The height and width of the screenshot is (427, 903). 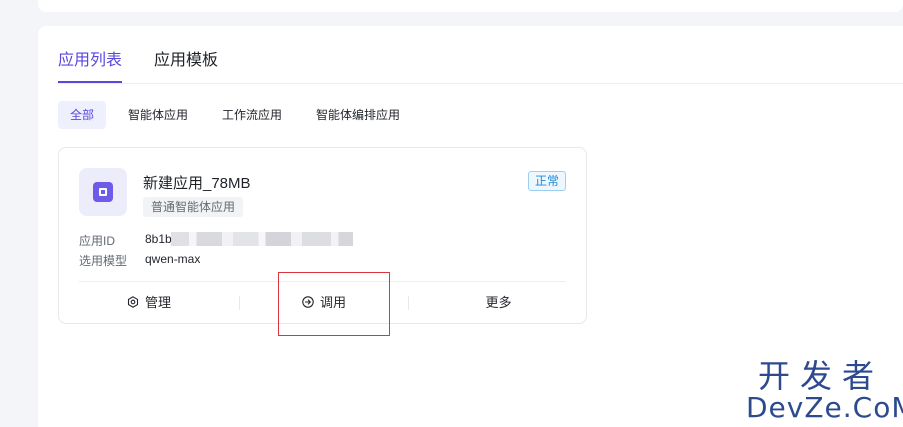 I want to click on tab-app-list: 应用列表, so click(x=90, y=64).